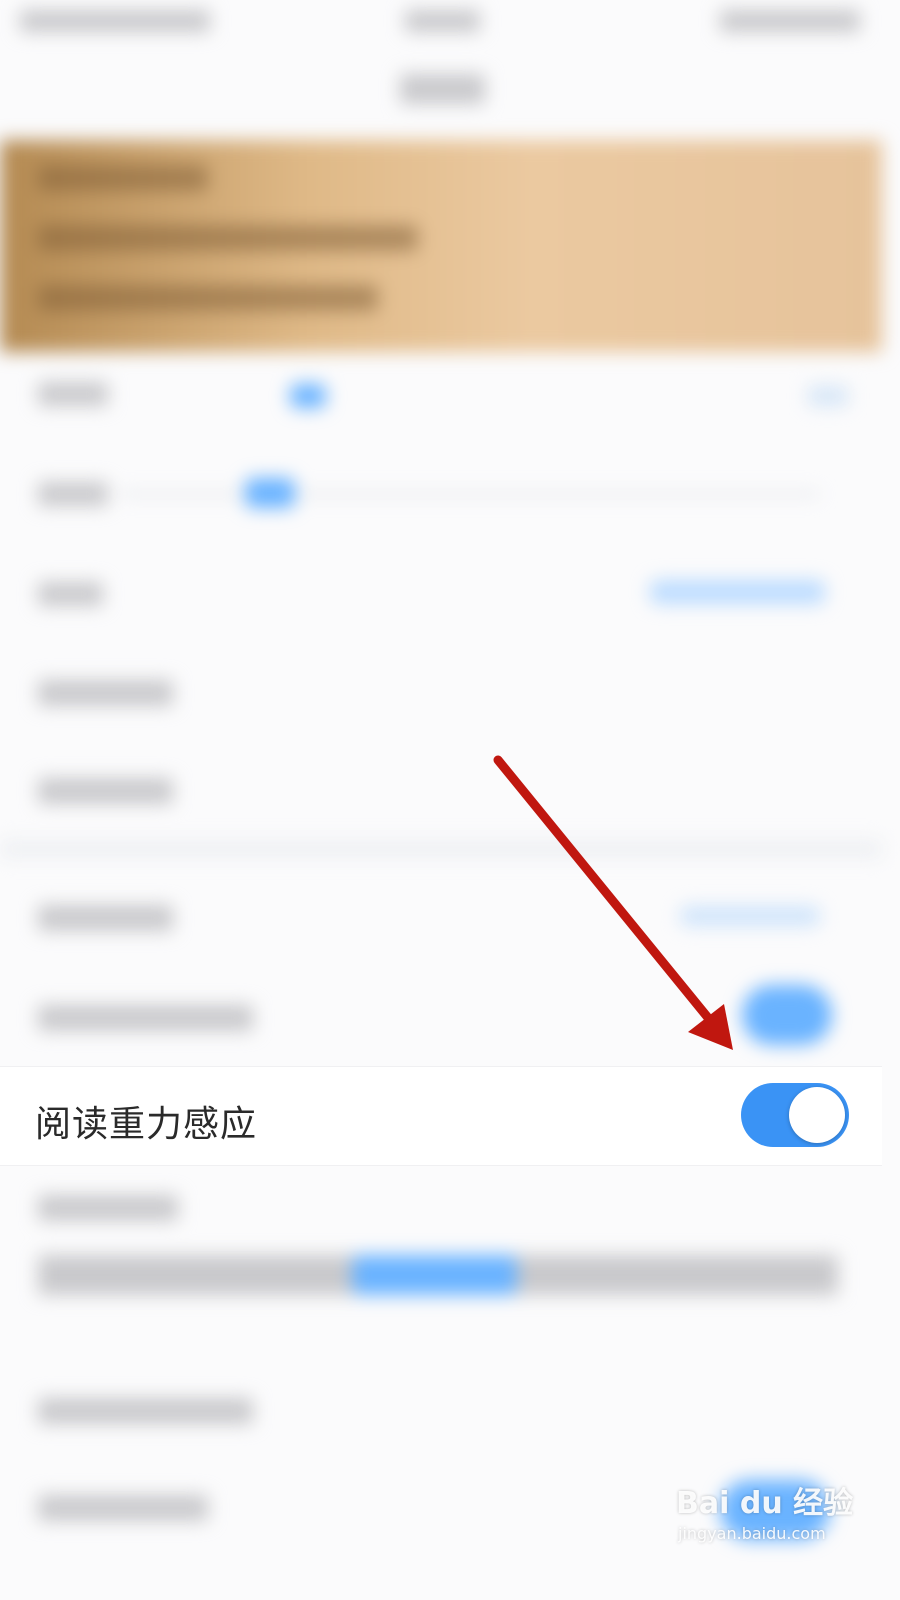 This screenshot has width=900, height=1600. Describe the element at coordinates (608, 895) in the screenshot. I see `arrow-shaft` at that location.